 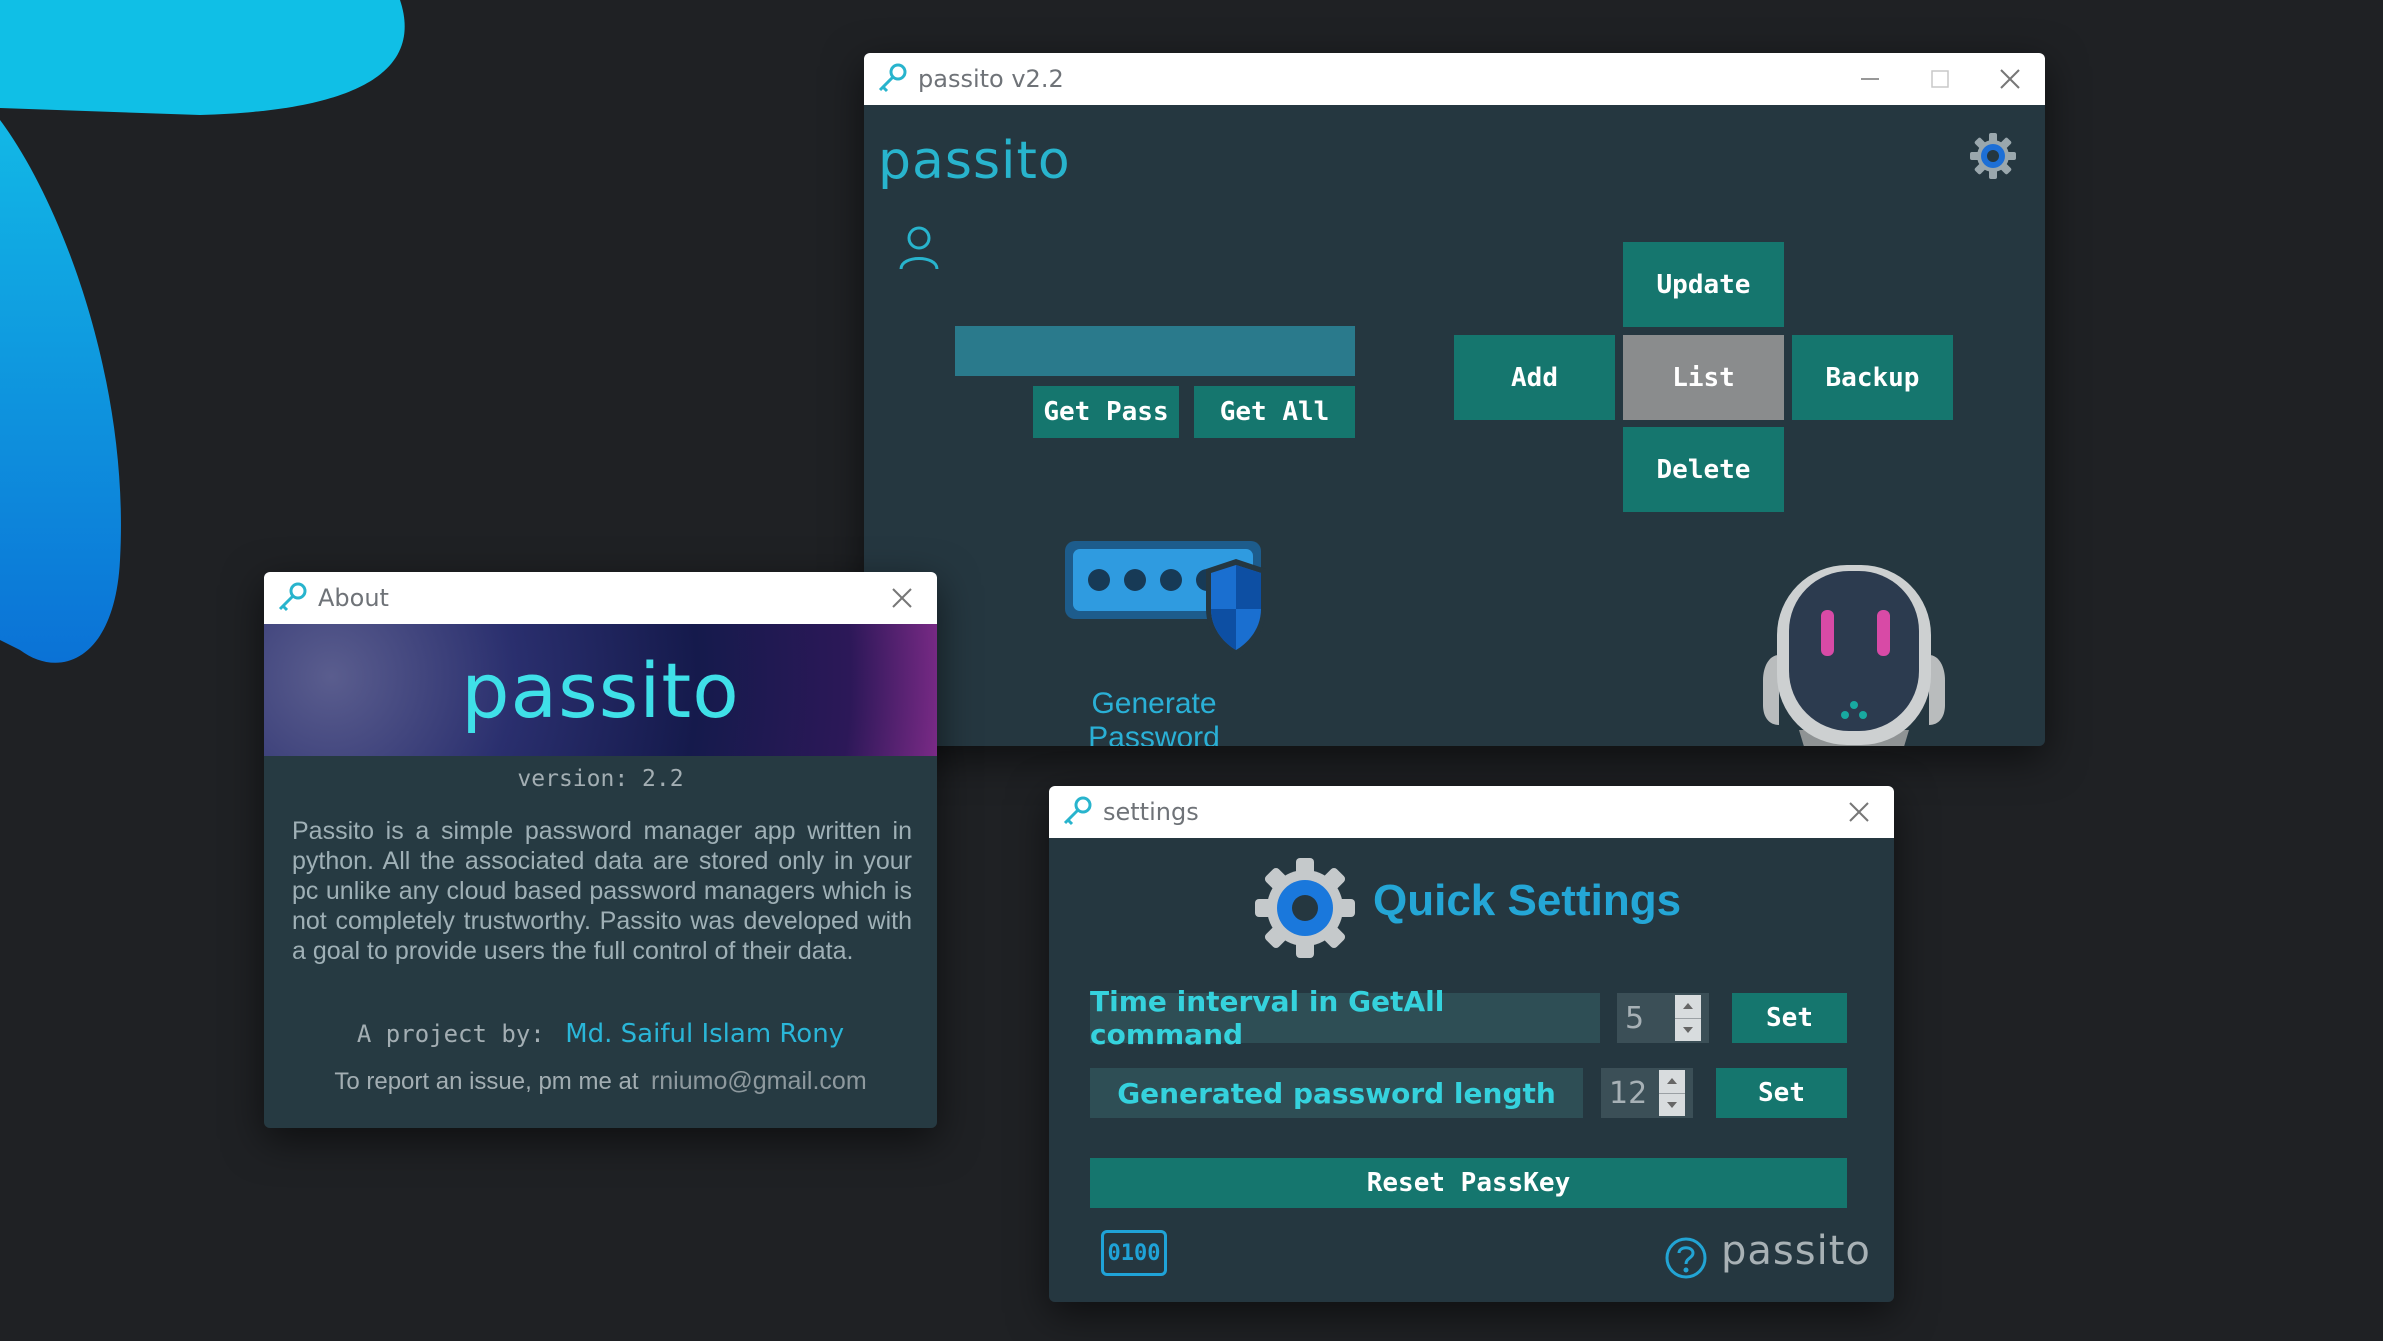 I want to click on minimize-button, so click(x=1870, y=79).